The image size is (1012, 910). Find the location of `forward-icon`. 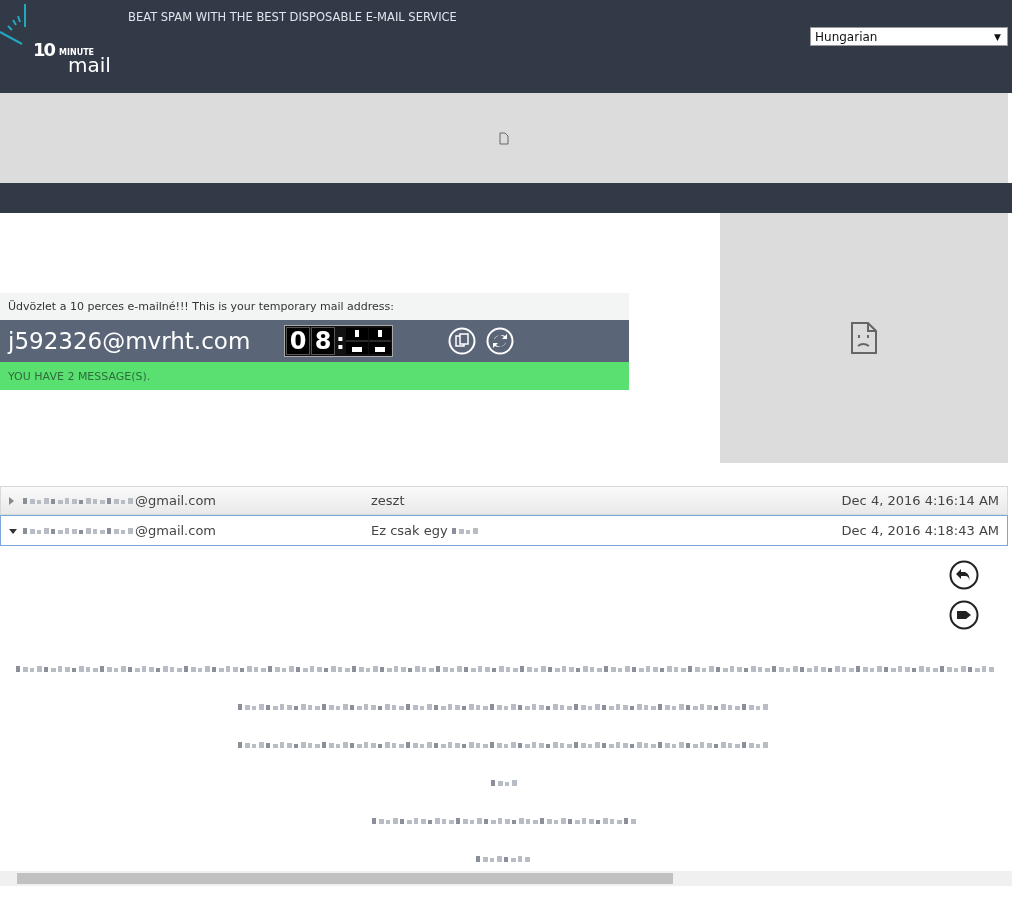

forward-icon is located at coordinates (964, 615).